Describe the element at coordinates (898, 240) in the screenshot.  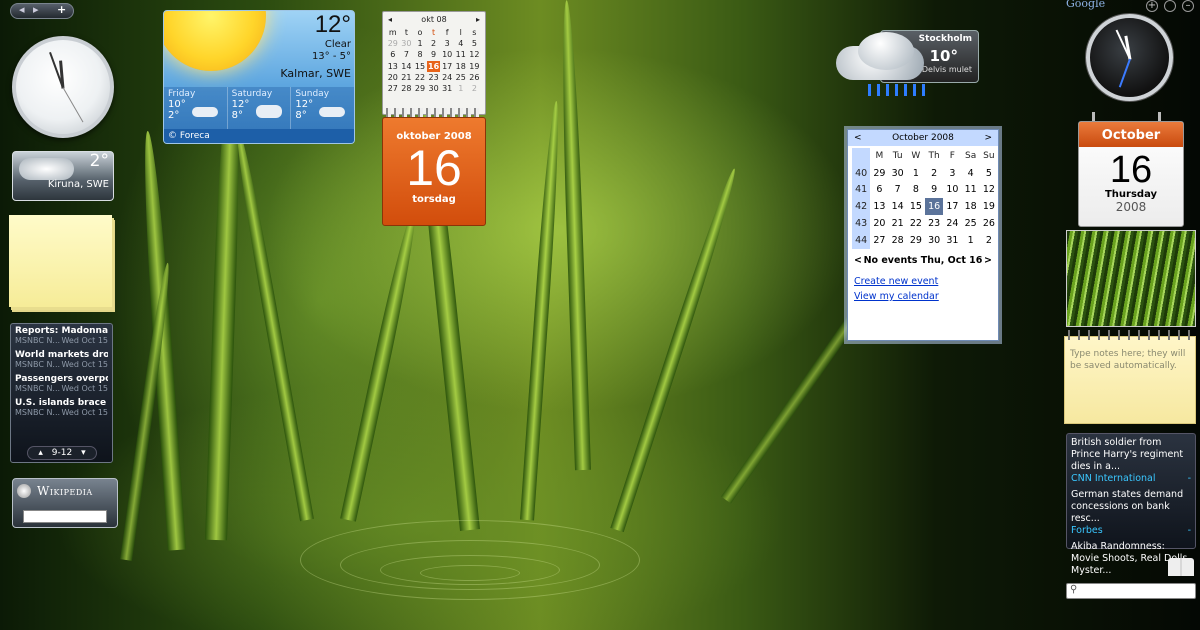
I see `gcal-day: 28` at that location.